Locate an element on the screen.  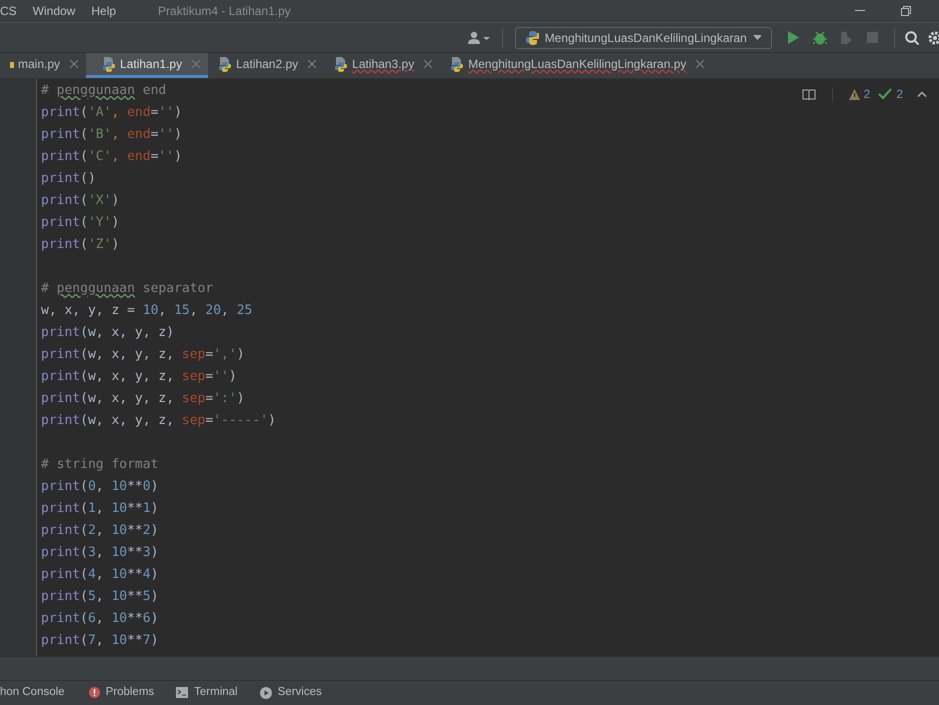
code-line: print(2, 10**2) is located at coordinates (100, 531).